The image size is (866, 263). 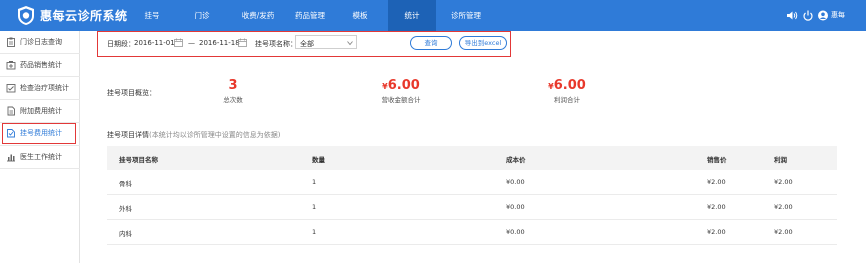 I want to click on summary-label: 挂号项目概览：, so click(x=131, y=93).